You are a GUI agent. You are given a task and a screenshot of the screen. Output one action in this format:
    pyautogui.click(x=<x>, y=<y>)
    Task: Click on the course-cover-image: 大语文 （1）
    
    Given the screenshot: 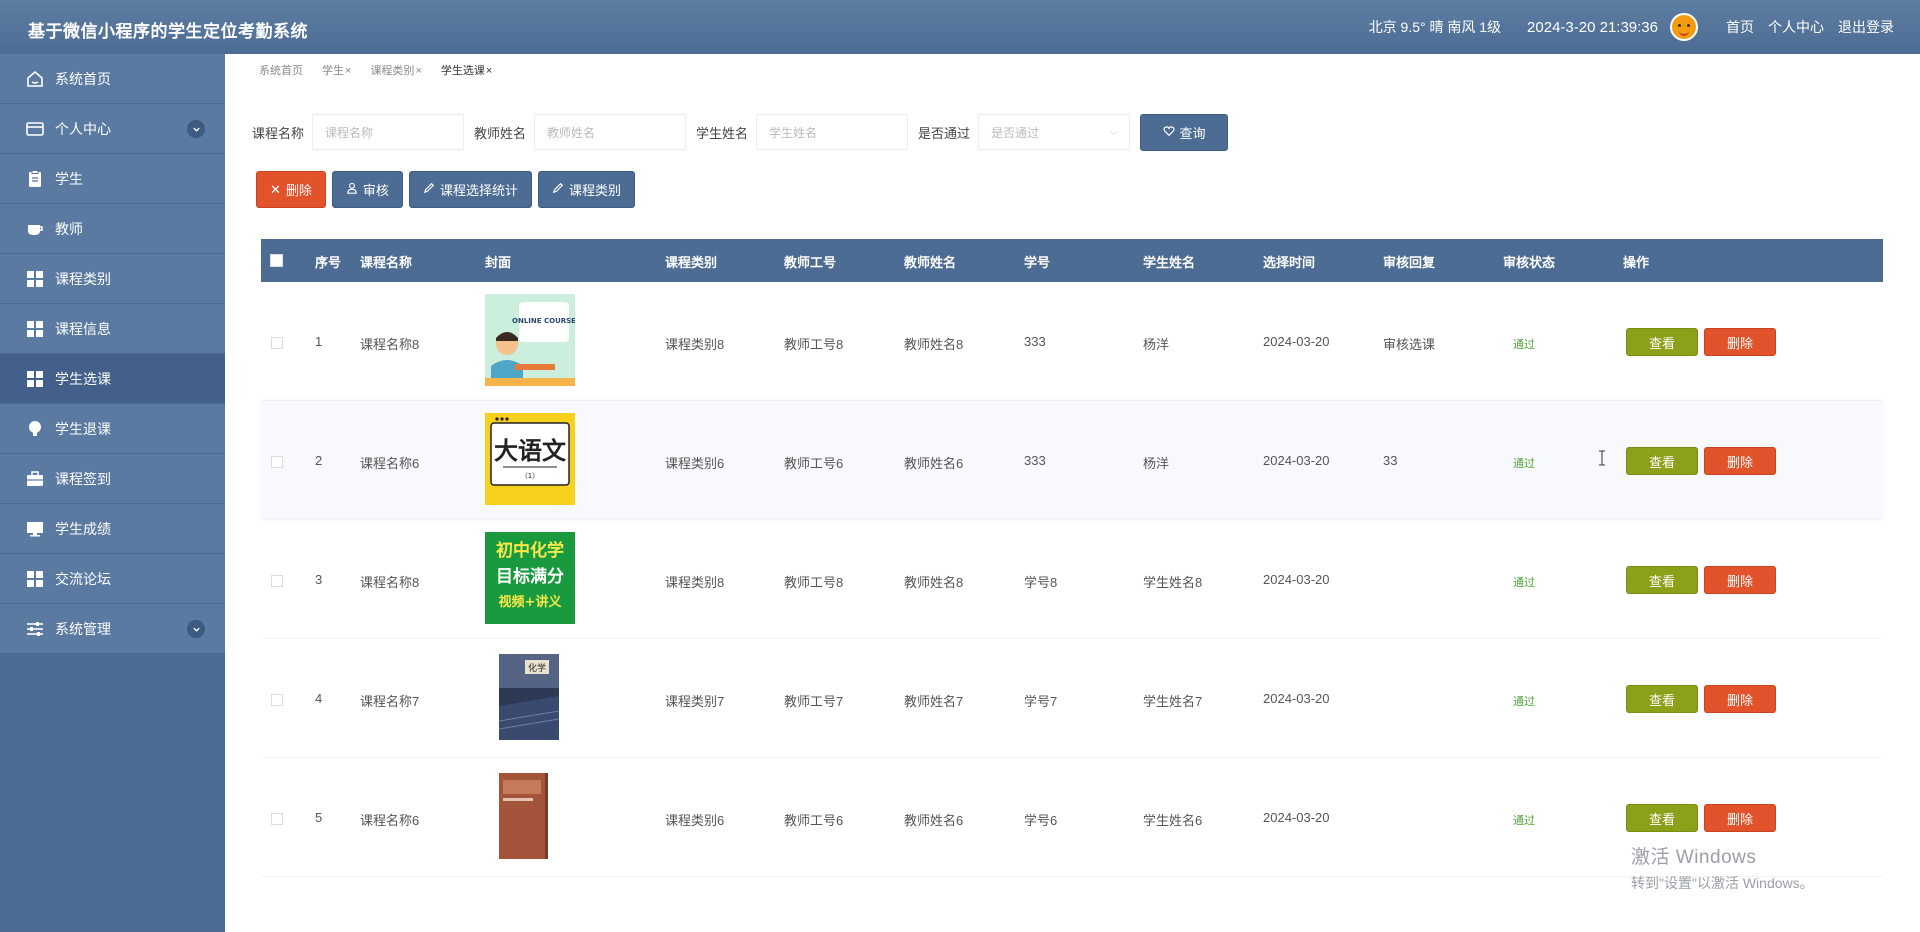 What is the action you would take?
    pyautogui.click(x=530, y=459)
    